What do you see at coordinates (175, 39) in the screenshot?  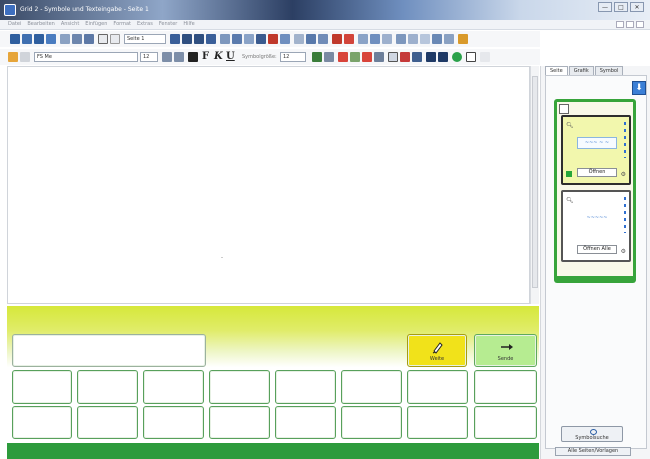 I see `grid-icon` at bounding box center [175, 39].